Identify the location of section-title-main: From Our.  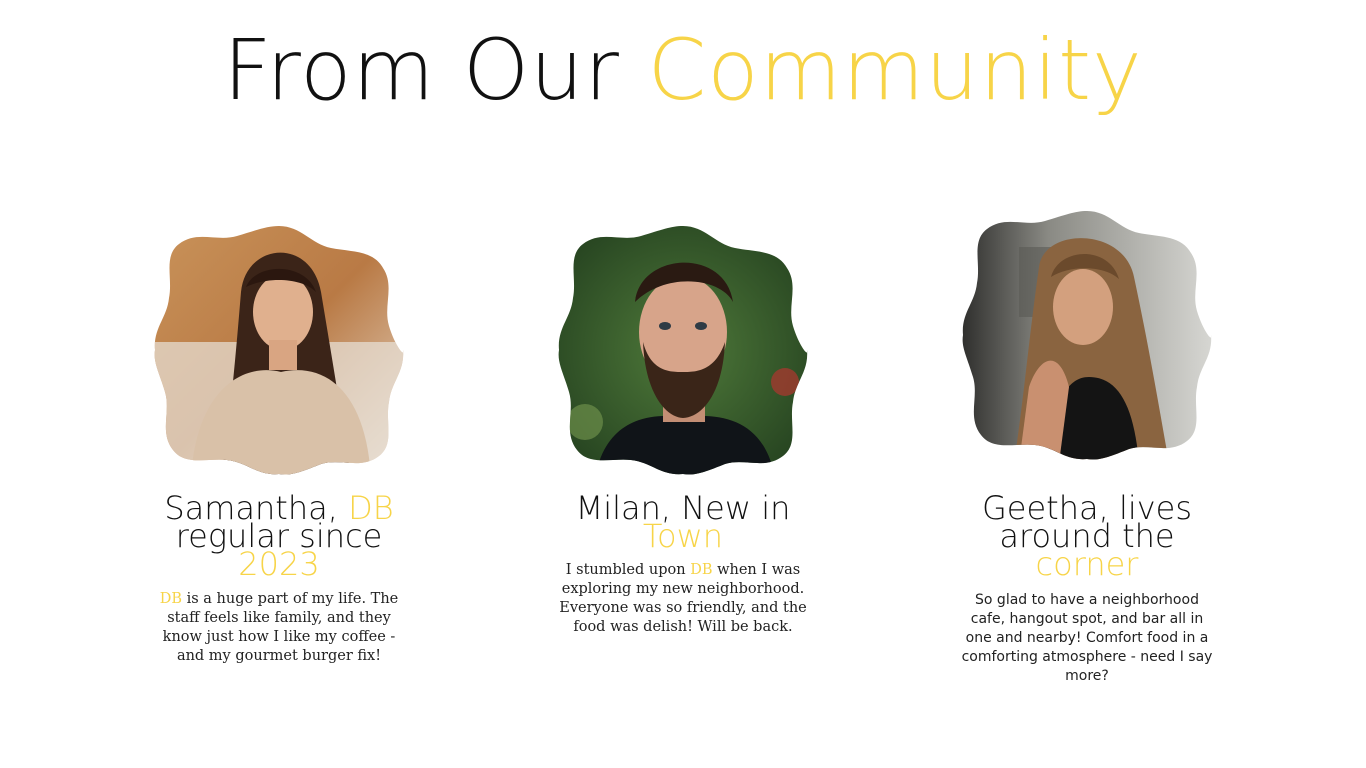
(435, 70).